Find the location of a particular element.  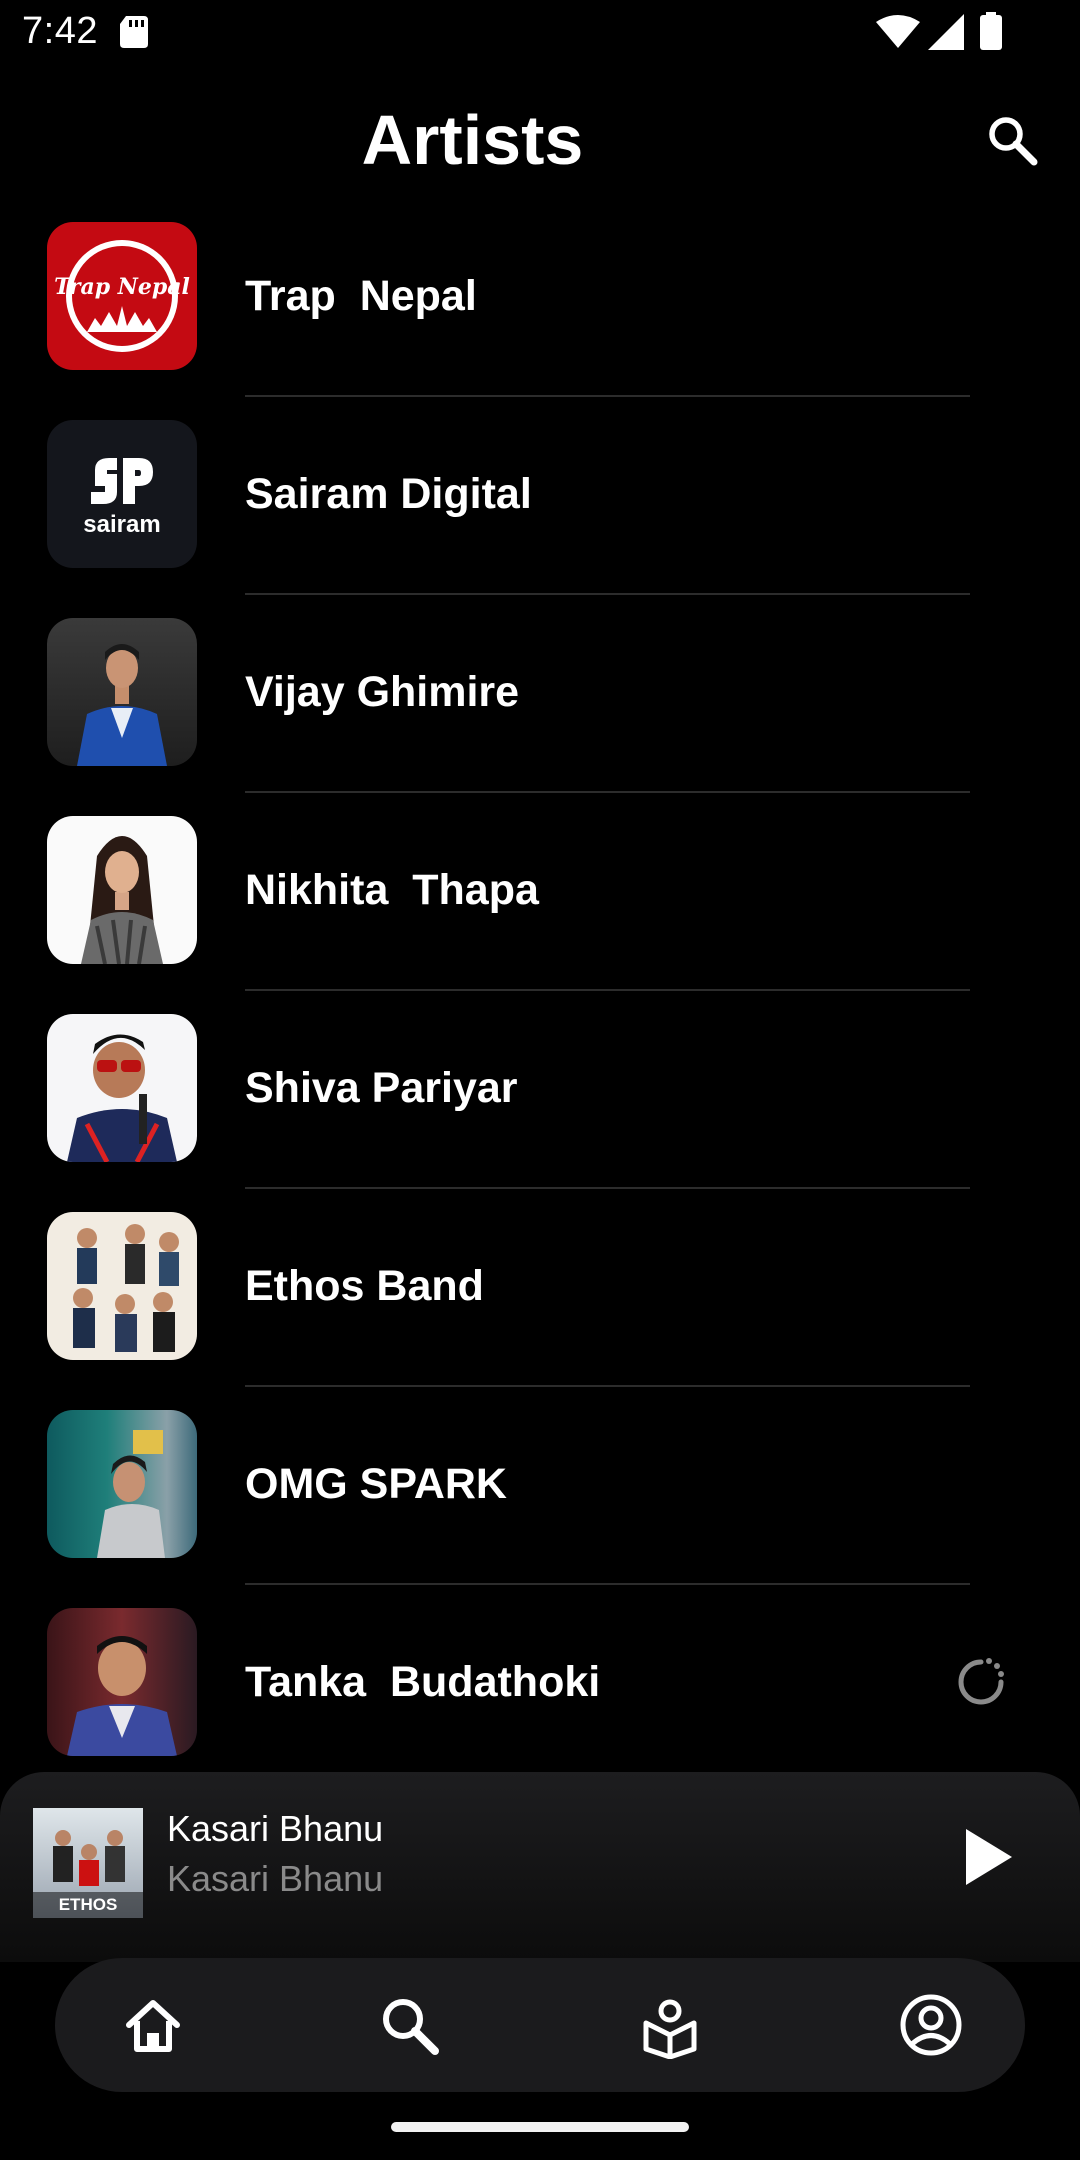

svg-text: Trap Nepal is located at coordinates (122, 287).